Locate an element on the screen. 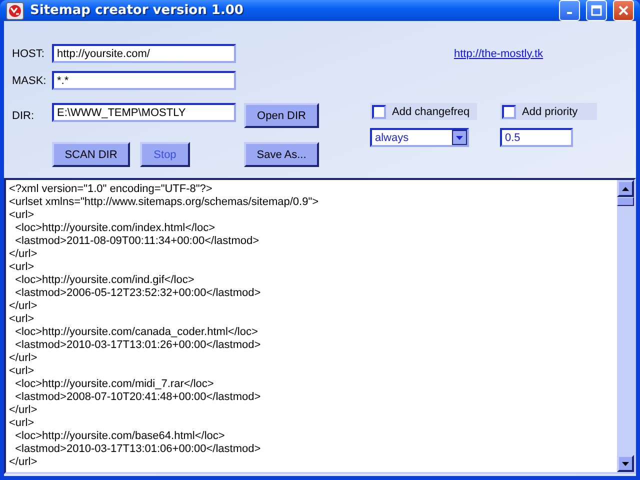  button: Open DIR is located at coordinates (281, 115).